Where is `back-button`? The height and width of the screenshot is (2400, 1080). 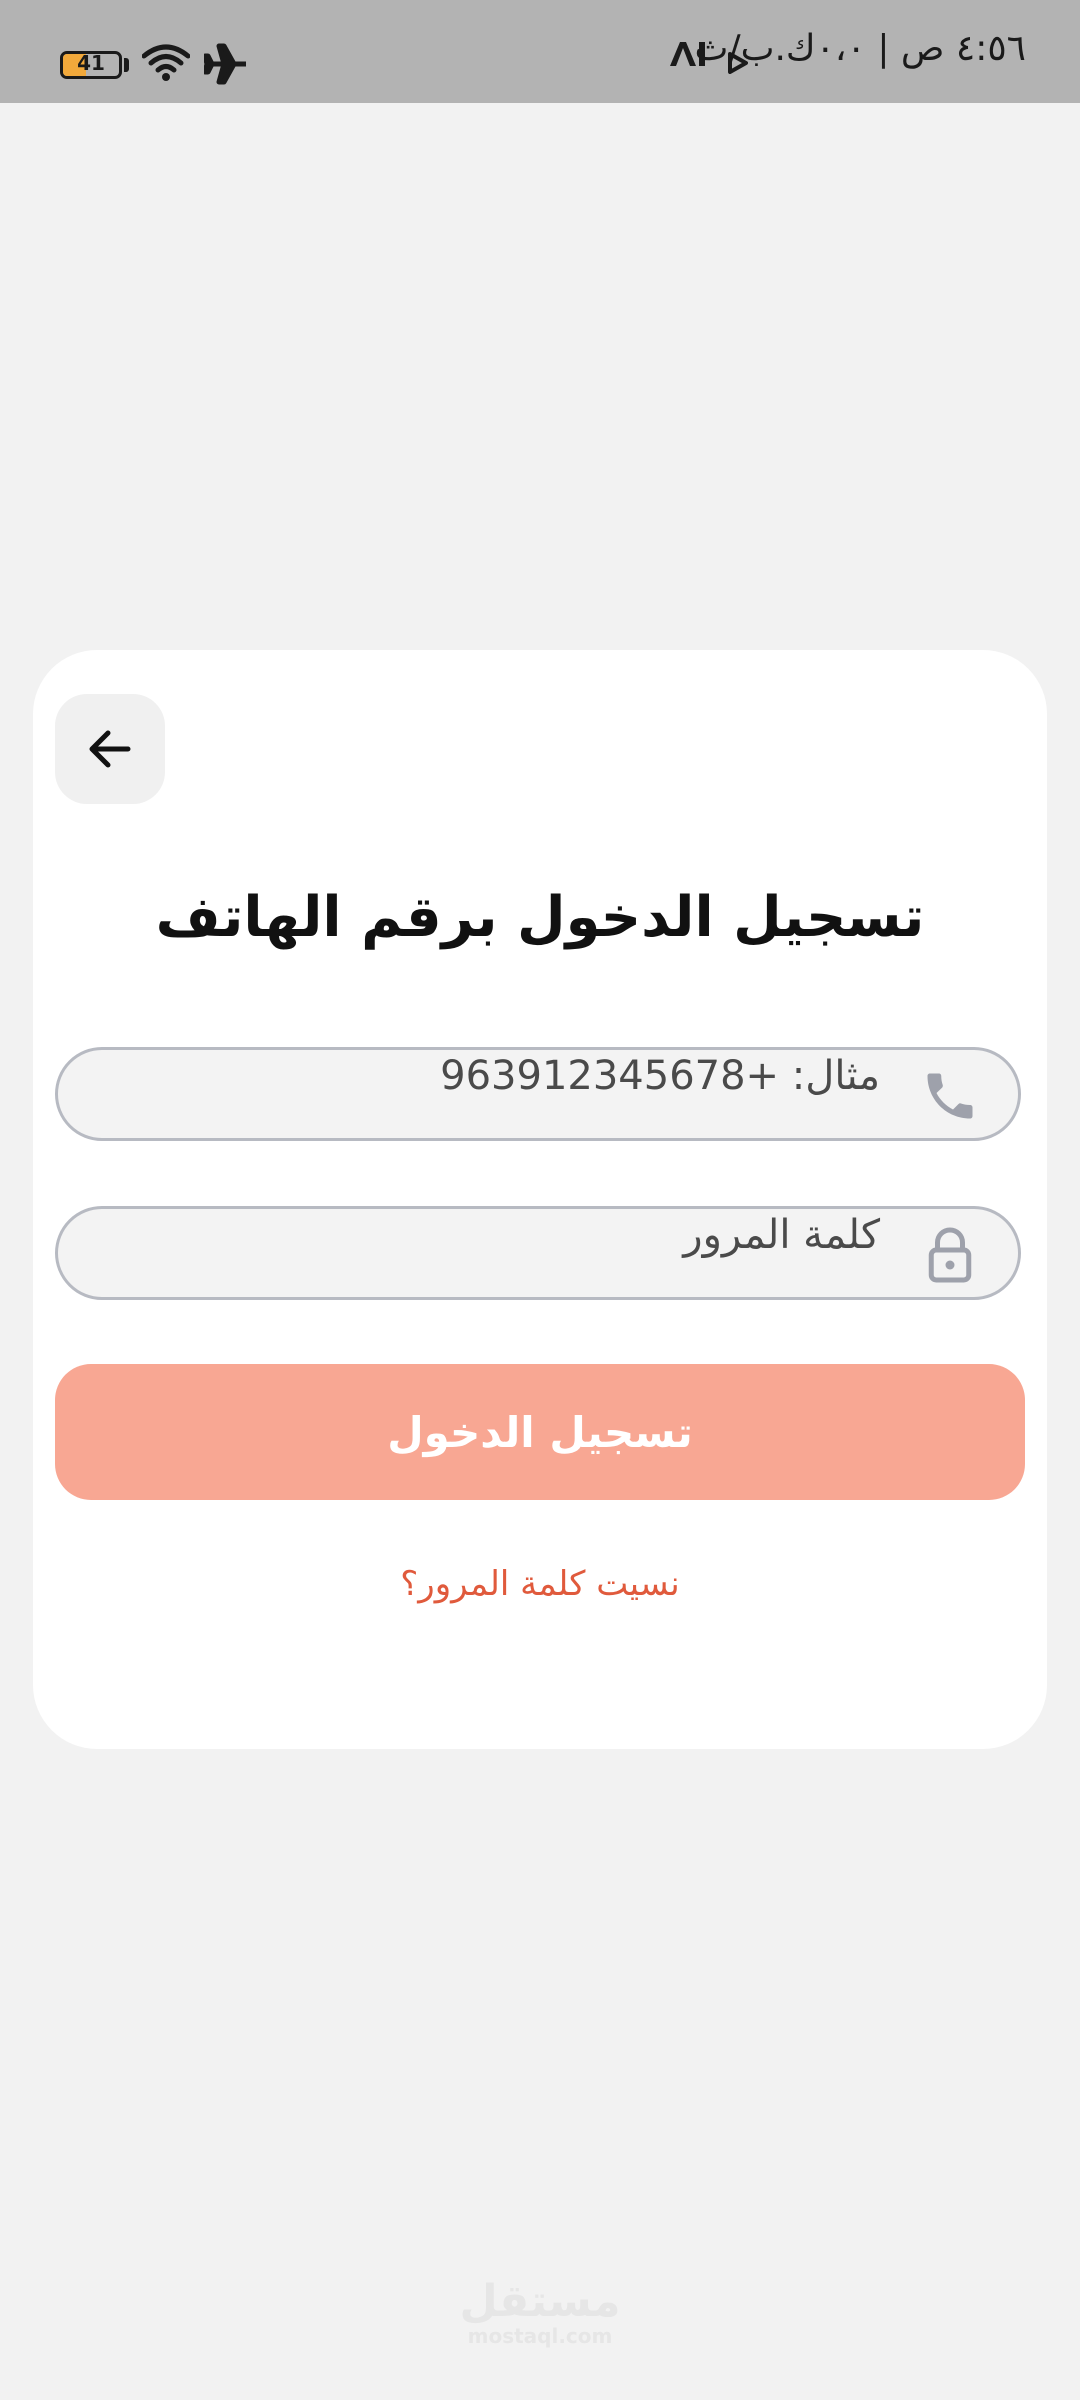
back-button is located at coordinates (110, 749).